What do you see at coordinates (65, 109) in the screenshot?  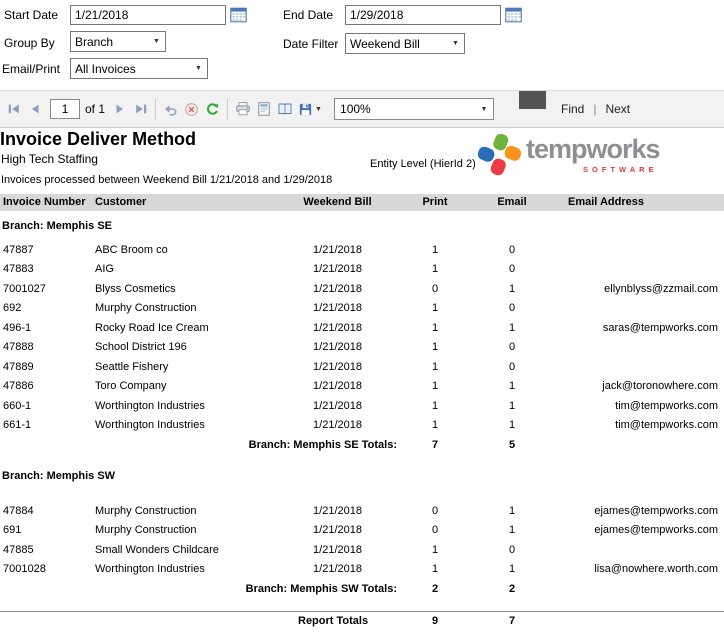 I see `page-number-input` at bounding box center [65, 109].